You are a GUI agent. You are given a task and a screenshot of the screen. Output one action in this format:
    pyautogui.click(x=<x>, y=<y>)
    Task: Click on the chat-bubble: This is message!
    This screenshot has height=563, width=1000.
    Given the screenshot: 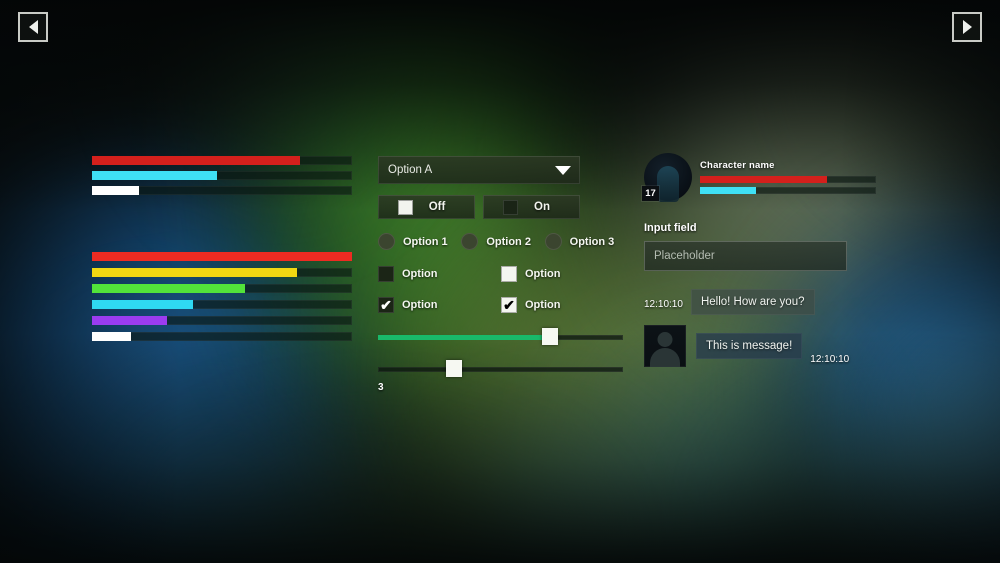 What is the action you would take?
    pyautogui.click(x=749, y=346)
    